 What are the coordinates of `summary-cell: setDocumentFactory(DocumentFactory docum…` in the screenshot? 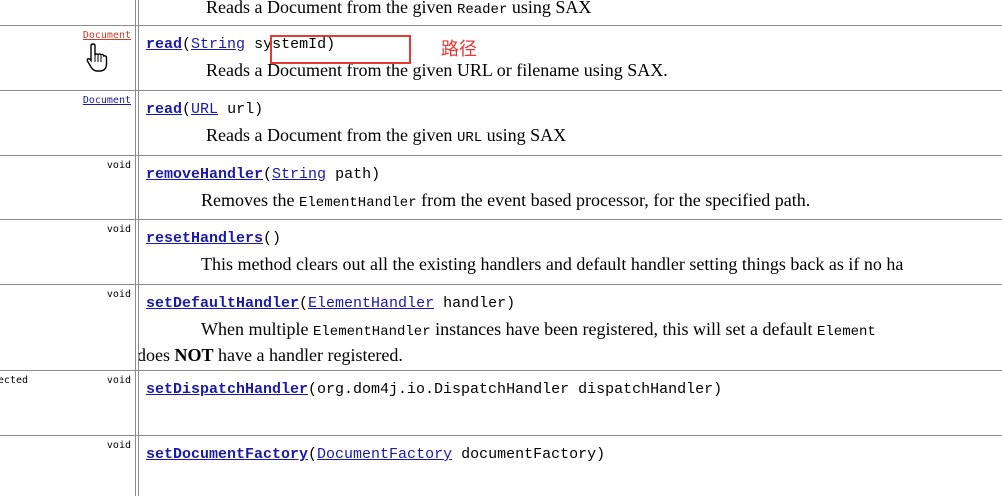 It's located at (570, 466).